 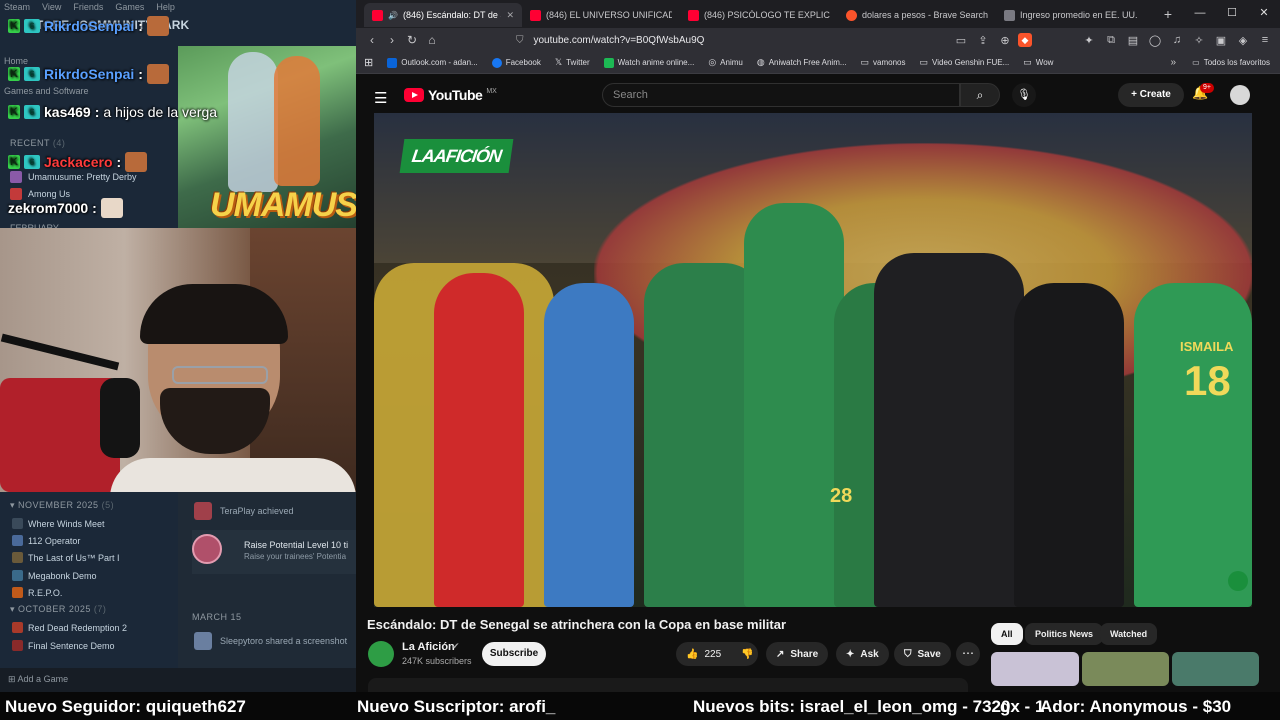 I want to click on apps-grid-icon: ⊞, so click(x=368, y=62).